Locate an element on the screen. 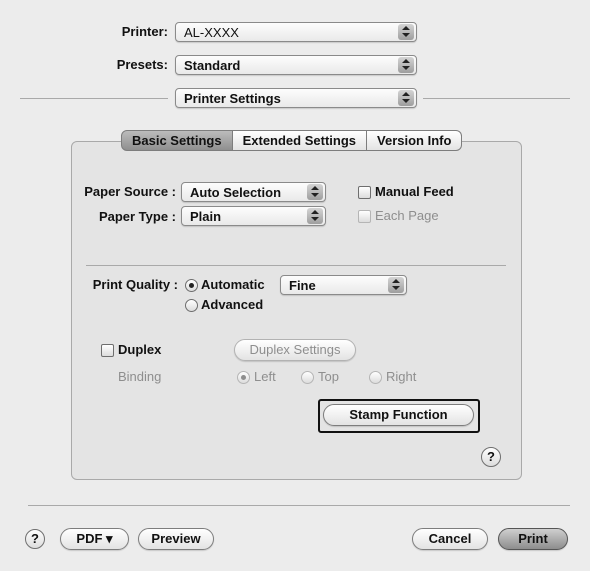 The height and width of the screenshot is (571, 590). quality-advanced-label: Advanced is located at coordinates (232, 304).